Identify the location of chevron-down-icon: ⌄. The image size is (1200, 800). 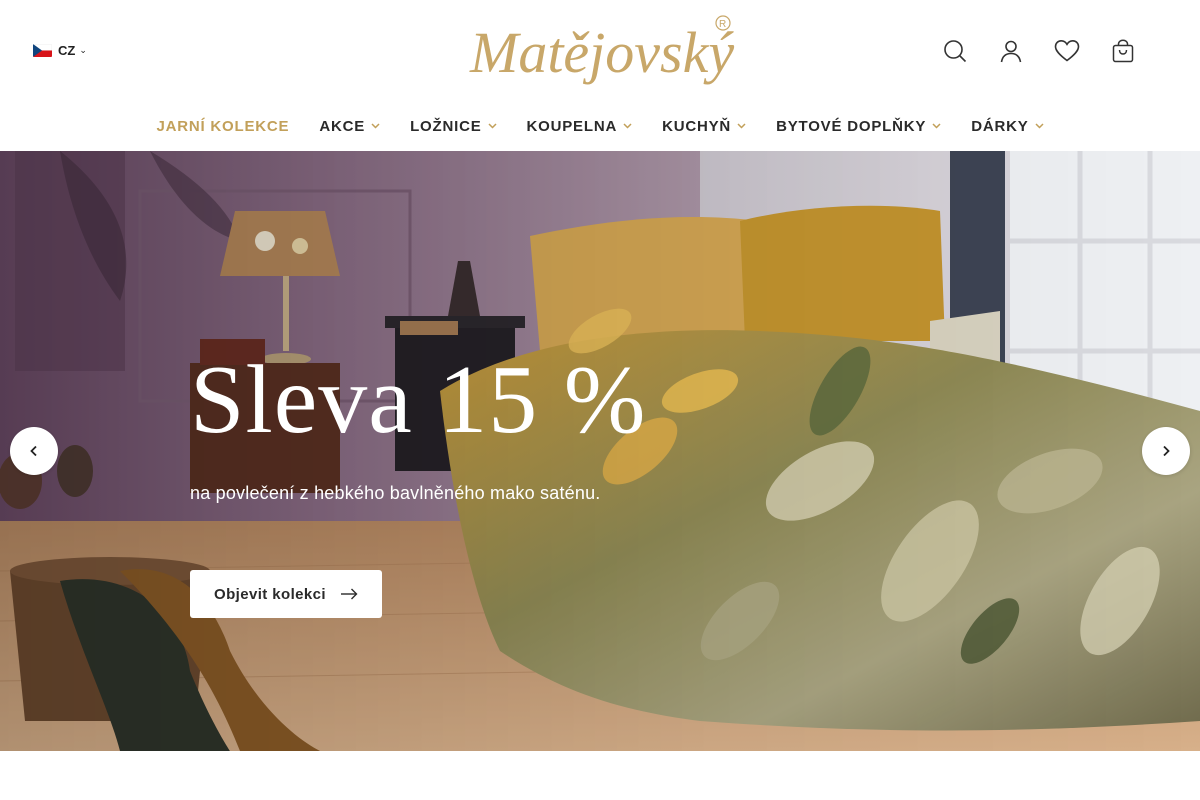
(83, 50).